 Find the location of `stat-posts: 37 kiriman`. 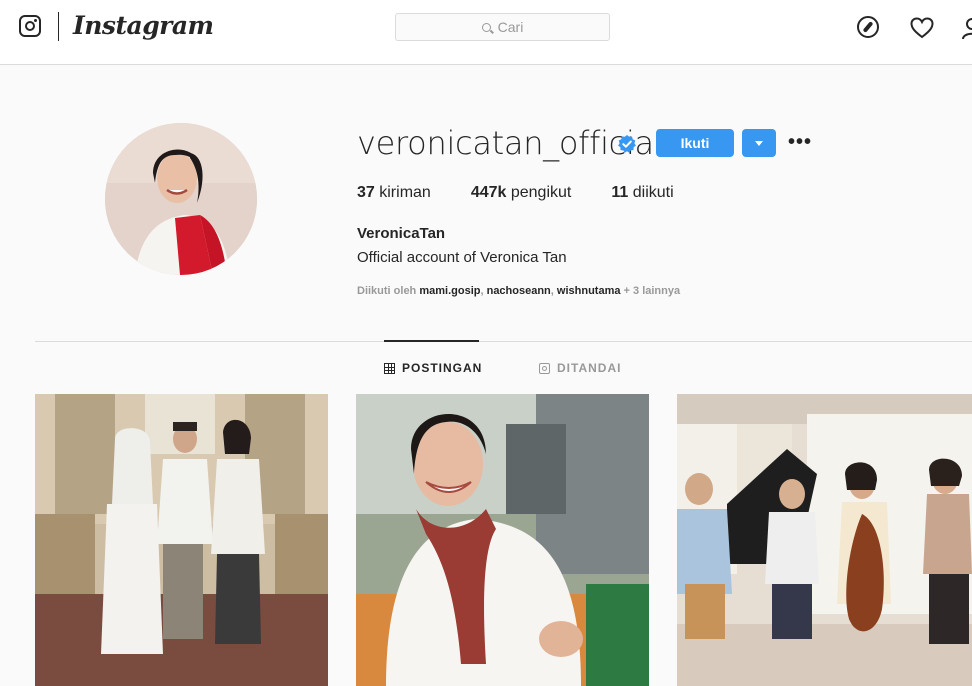

stat-posts: 37 kiriman is located at coordinates (394, 193).